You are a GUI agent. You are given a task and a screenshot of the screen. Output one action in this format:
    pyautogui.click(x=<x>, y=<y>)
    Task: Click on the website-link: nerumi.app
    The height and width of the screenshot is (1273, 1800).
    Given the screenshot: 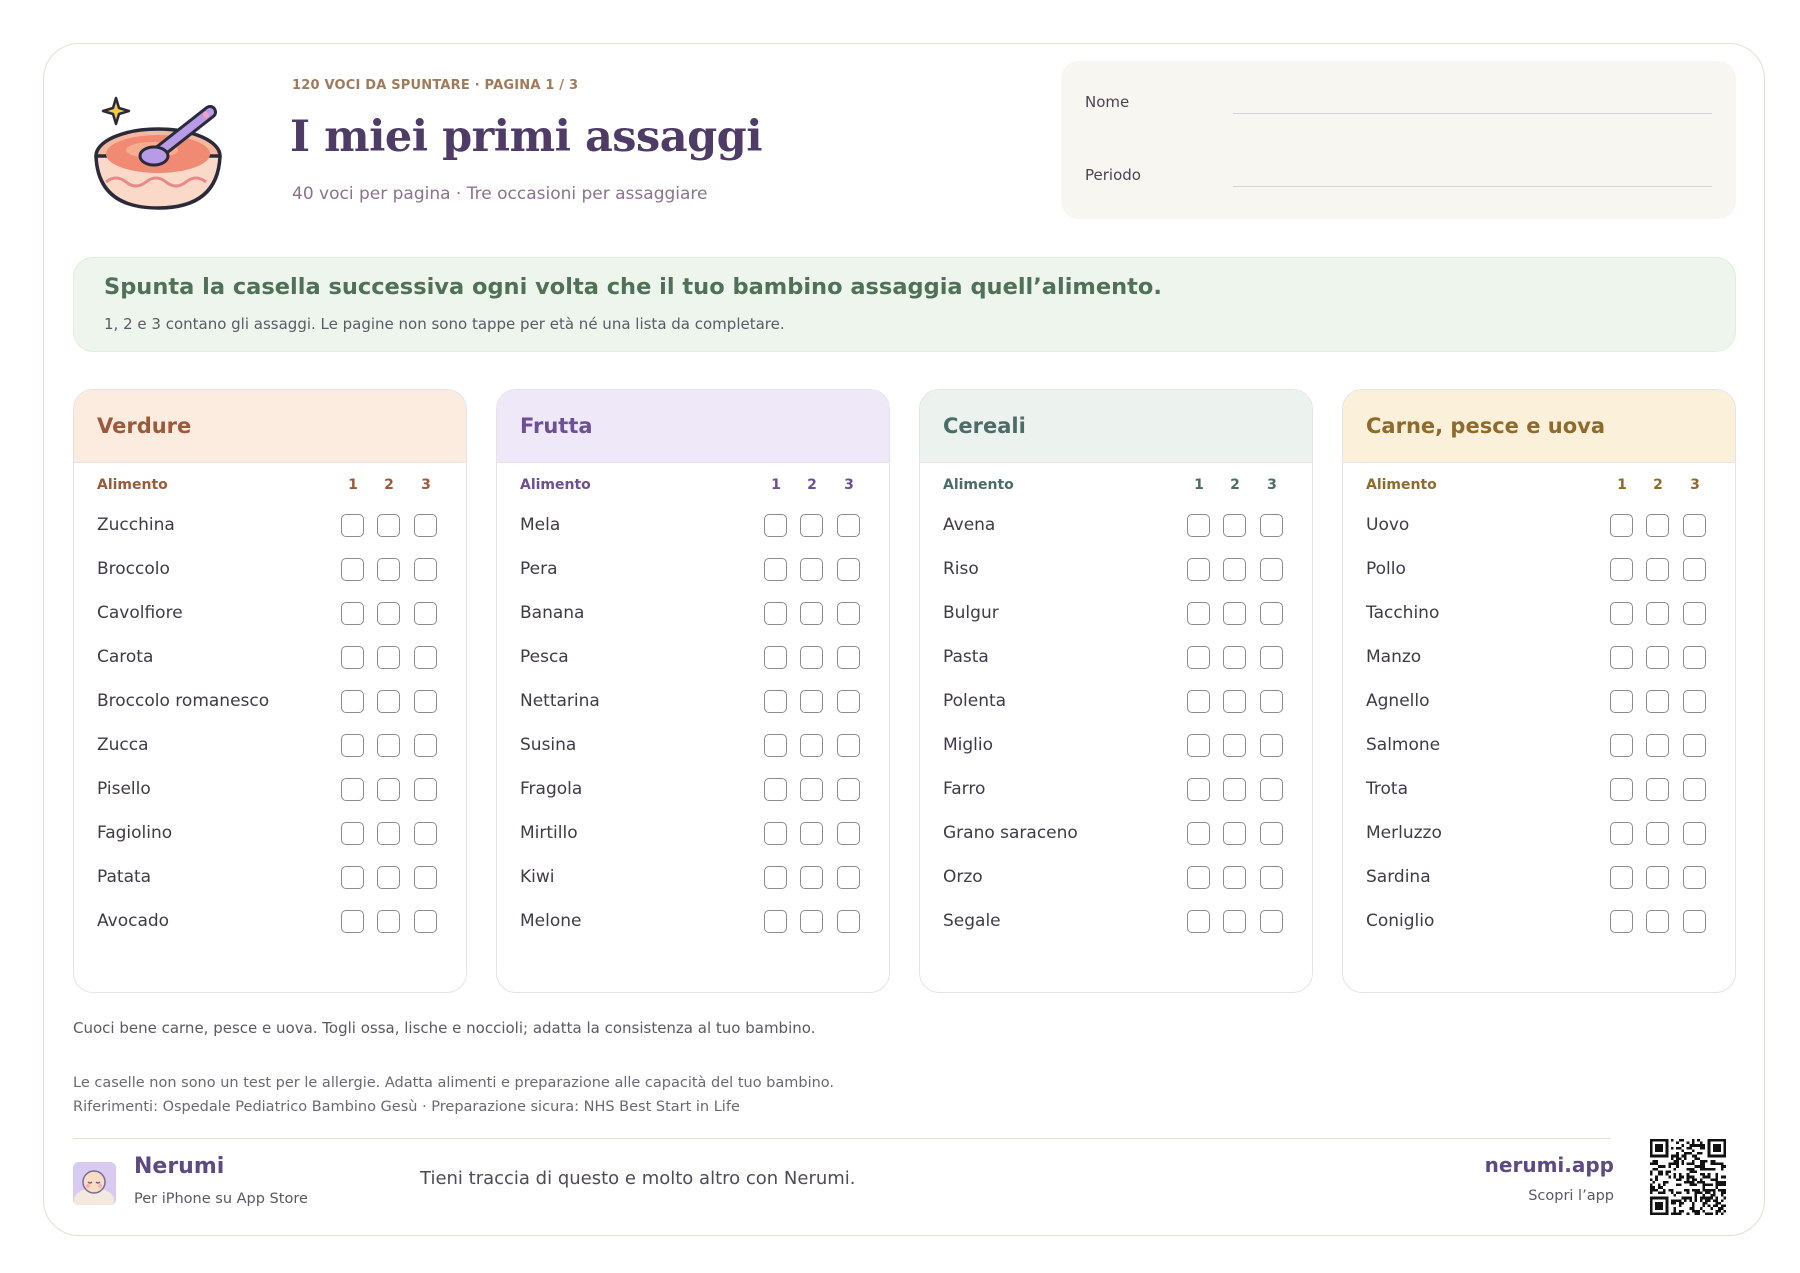 What is the action you would take?
    pyautogui.click(x=1549, y=1165)
    